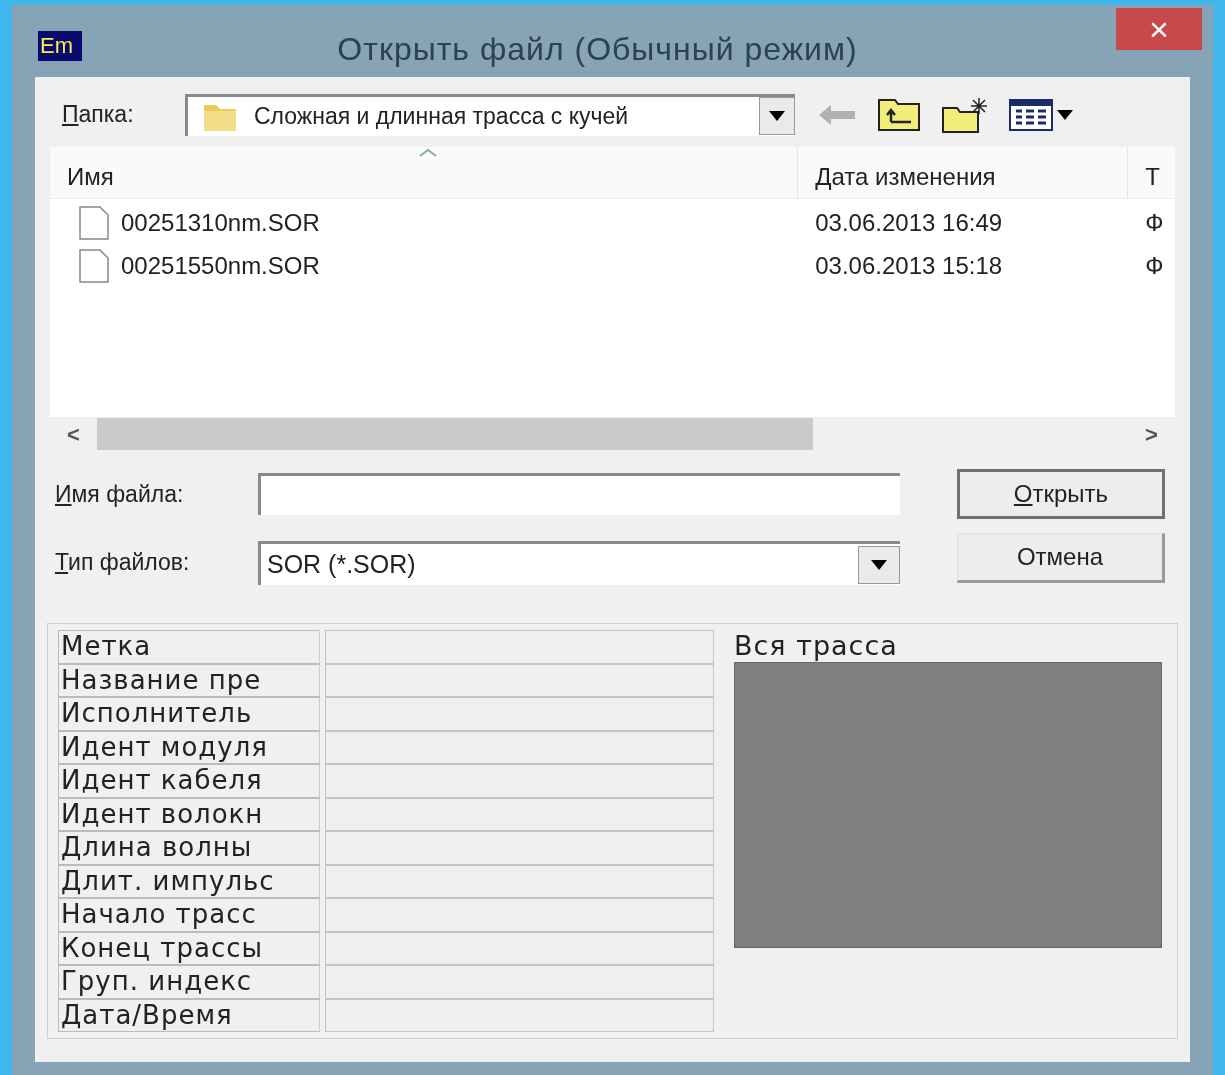 The image size is (1225, 1075). What do you see at coordinates (189, 814) in the screenshot?
I see `property-label: Идент волокн` at bounding box center [189, 814].